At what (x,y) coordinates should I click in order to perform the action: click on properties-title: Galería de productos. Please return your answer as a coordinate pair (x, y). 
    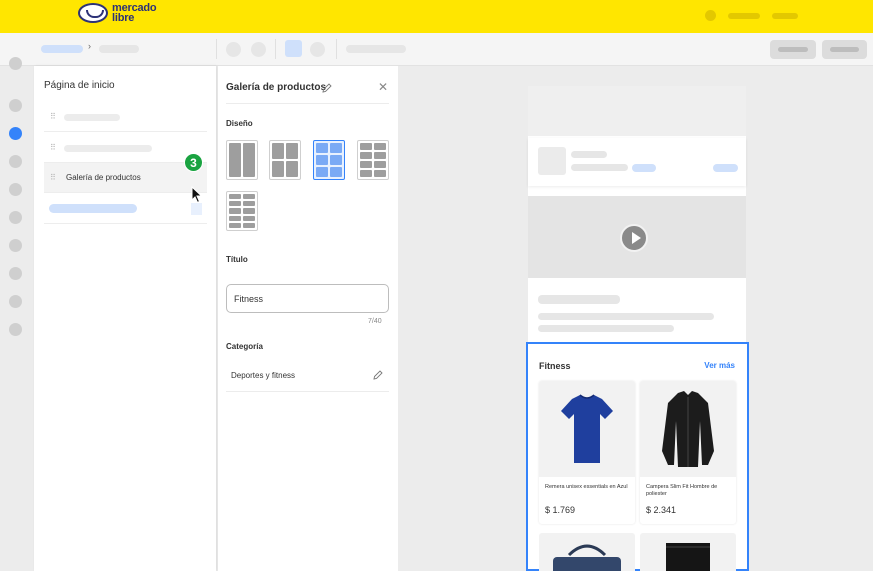
    Looking at the image, I should click on (276, 87).